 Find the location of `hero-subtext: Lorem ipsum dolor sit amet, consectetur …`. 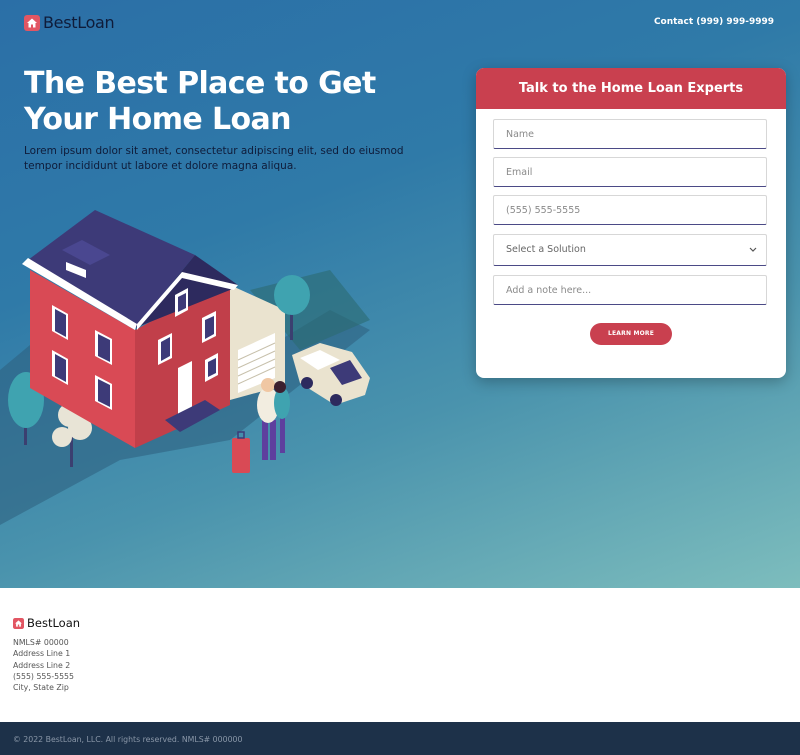

hero-subtext: Lorem ipsum dolor sit amet, consectetur … is located at coordinates (214, 158).